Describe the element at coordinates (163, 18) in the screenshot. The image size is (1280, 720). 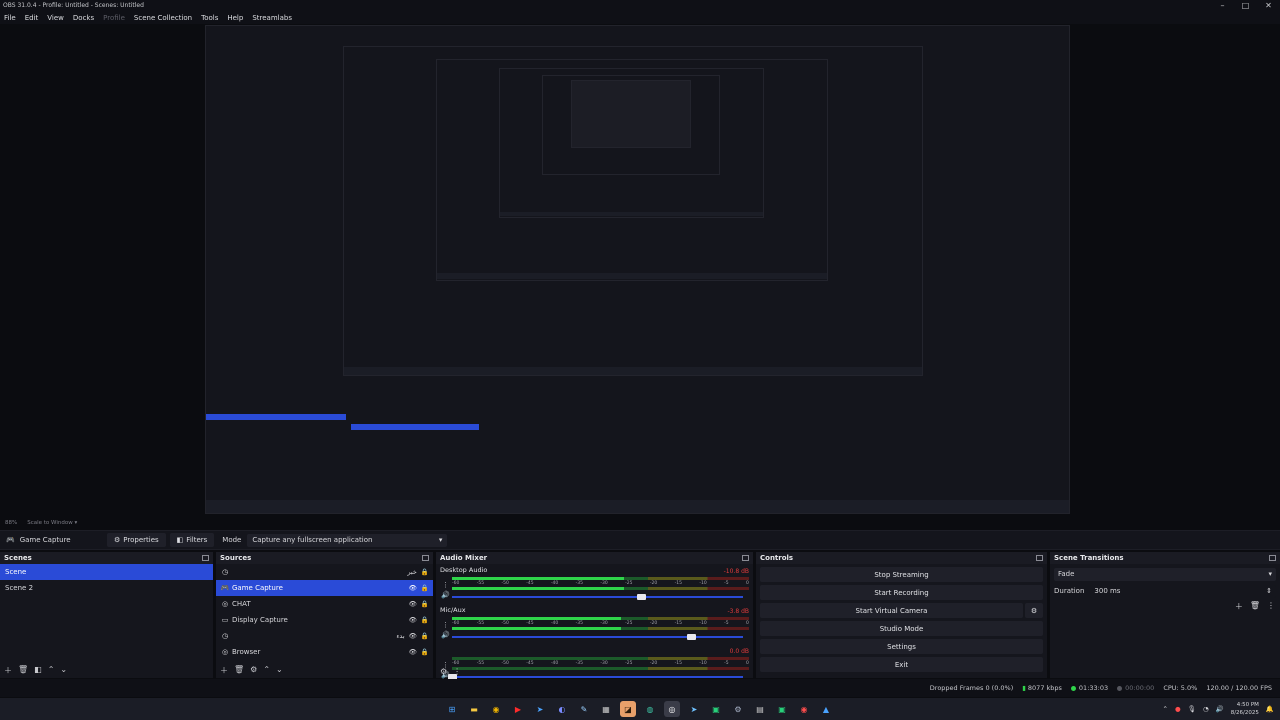
I see `menu-scene-collection: Scene Collection` at that location.